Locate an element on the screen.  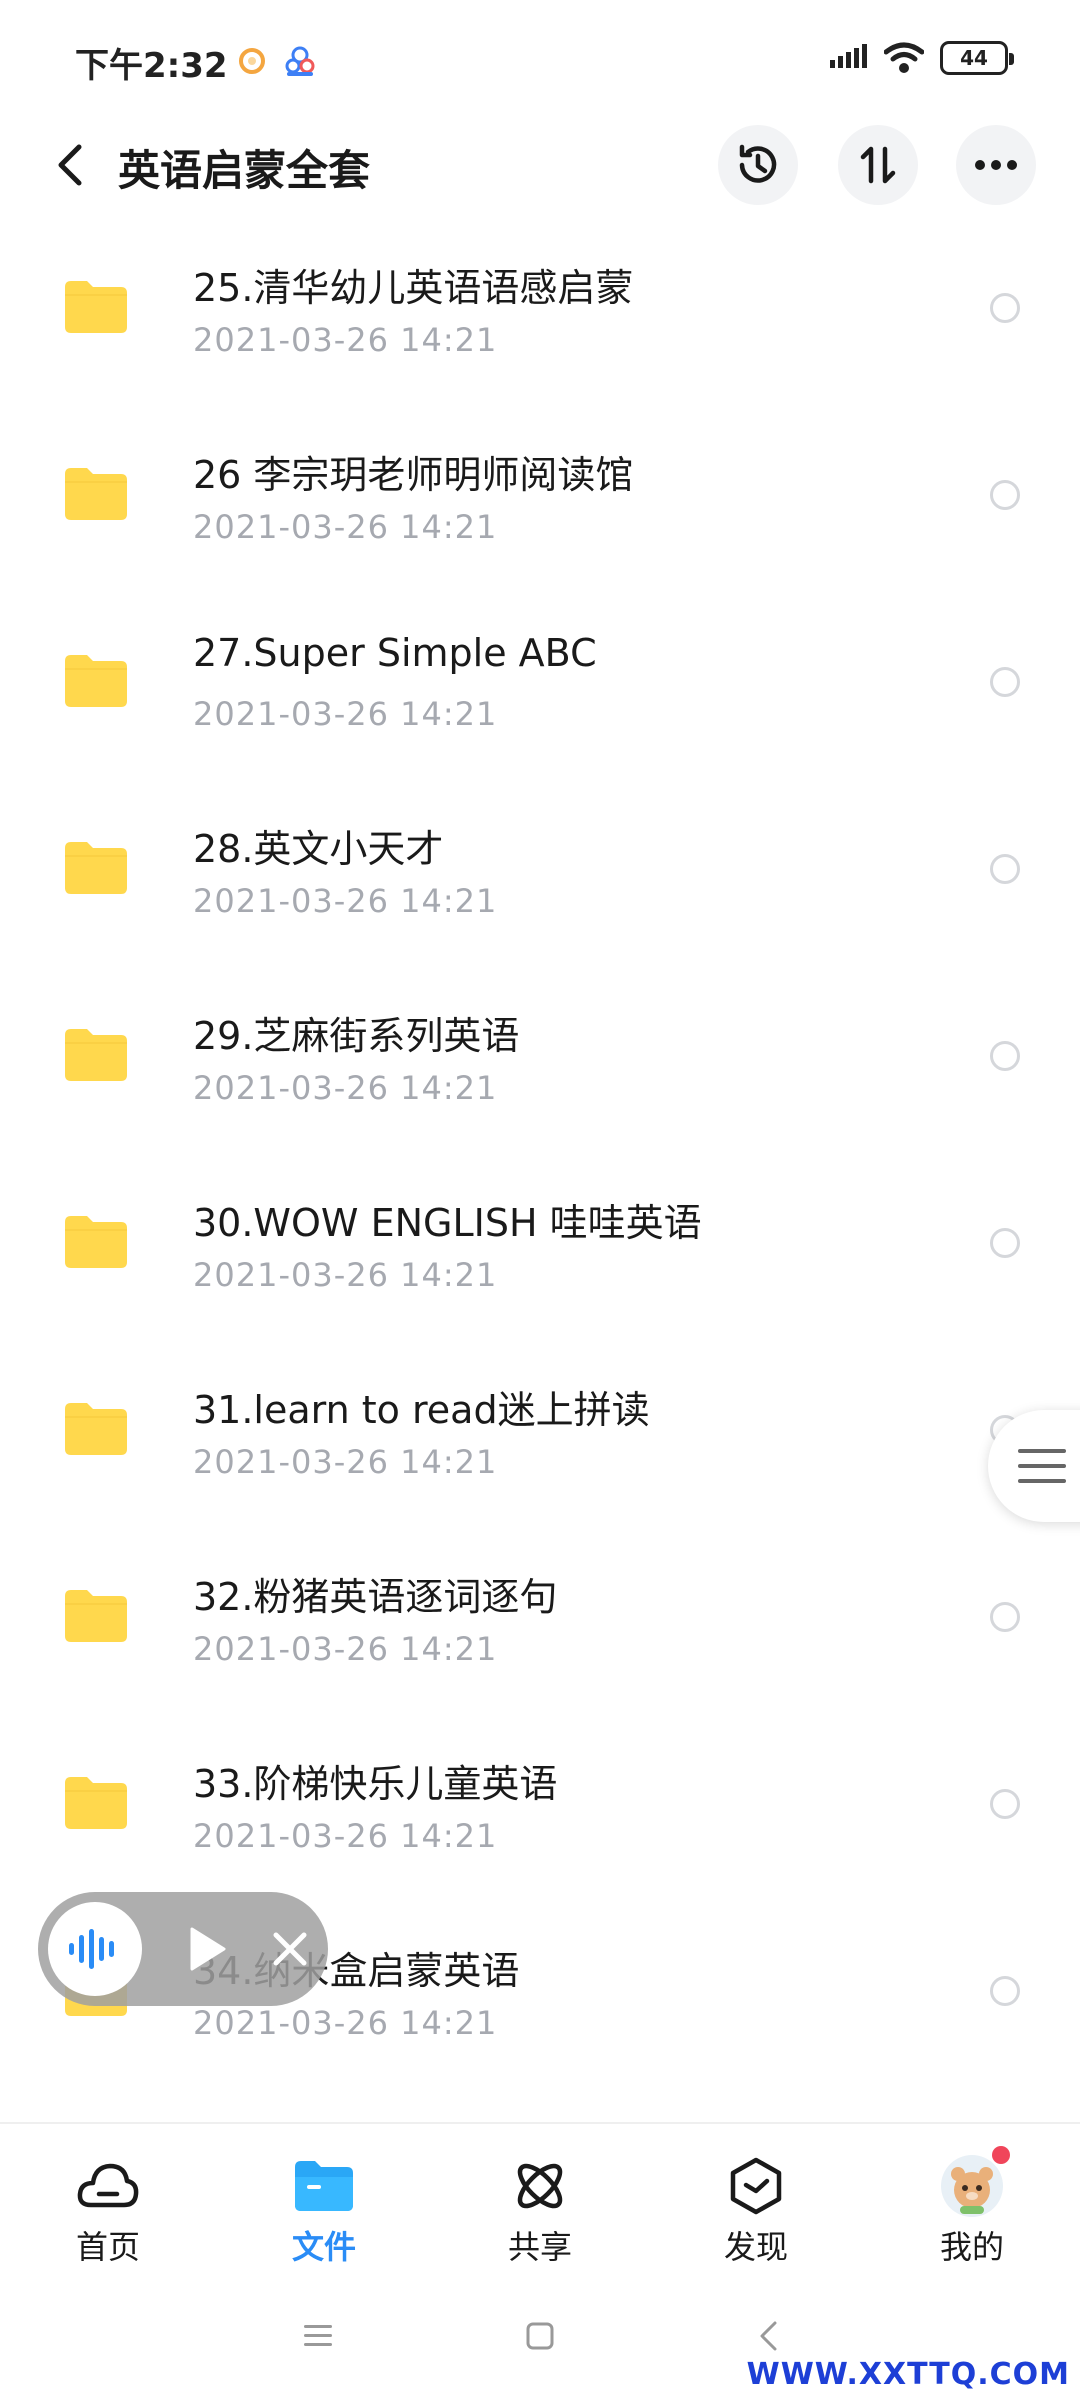
list-item: 27.Super Simple ABC 2021-03-26 14:21 is located at coordinates (540, 682).